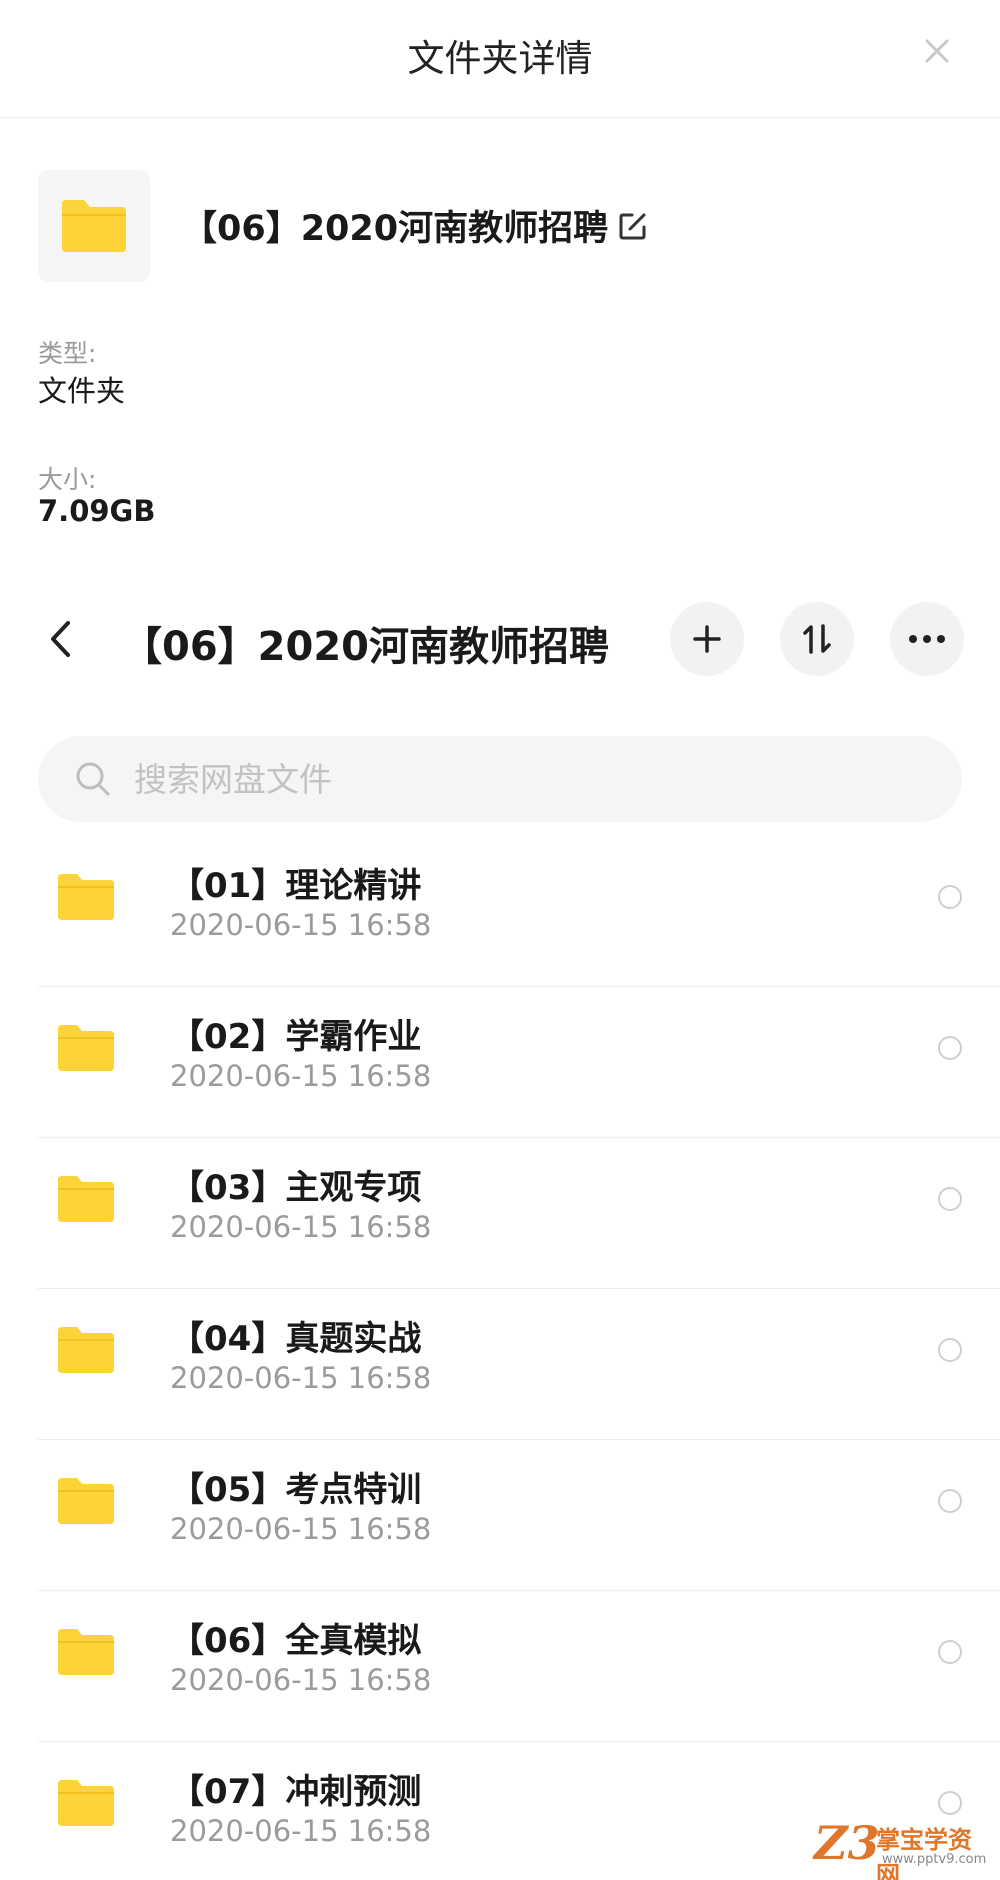 The height and width of the screenshot is (1880, 1000). What do you see at coordinates (296, 1339) in the screenshot?
I see `file-name: 【04】真题实战` at bounding box center [296, 1339].